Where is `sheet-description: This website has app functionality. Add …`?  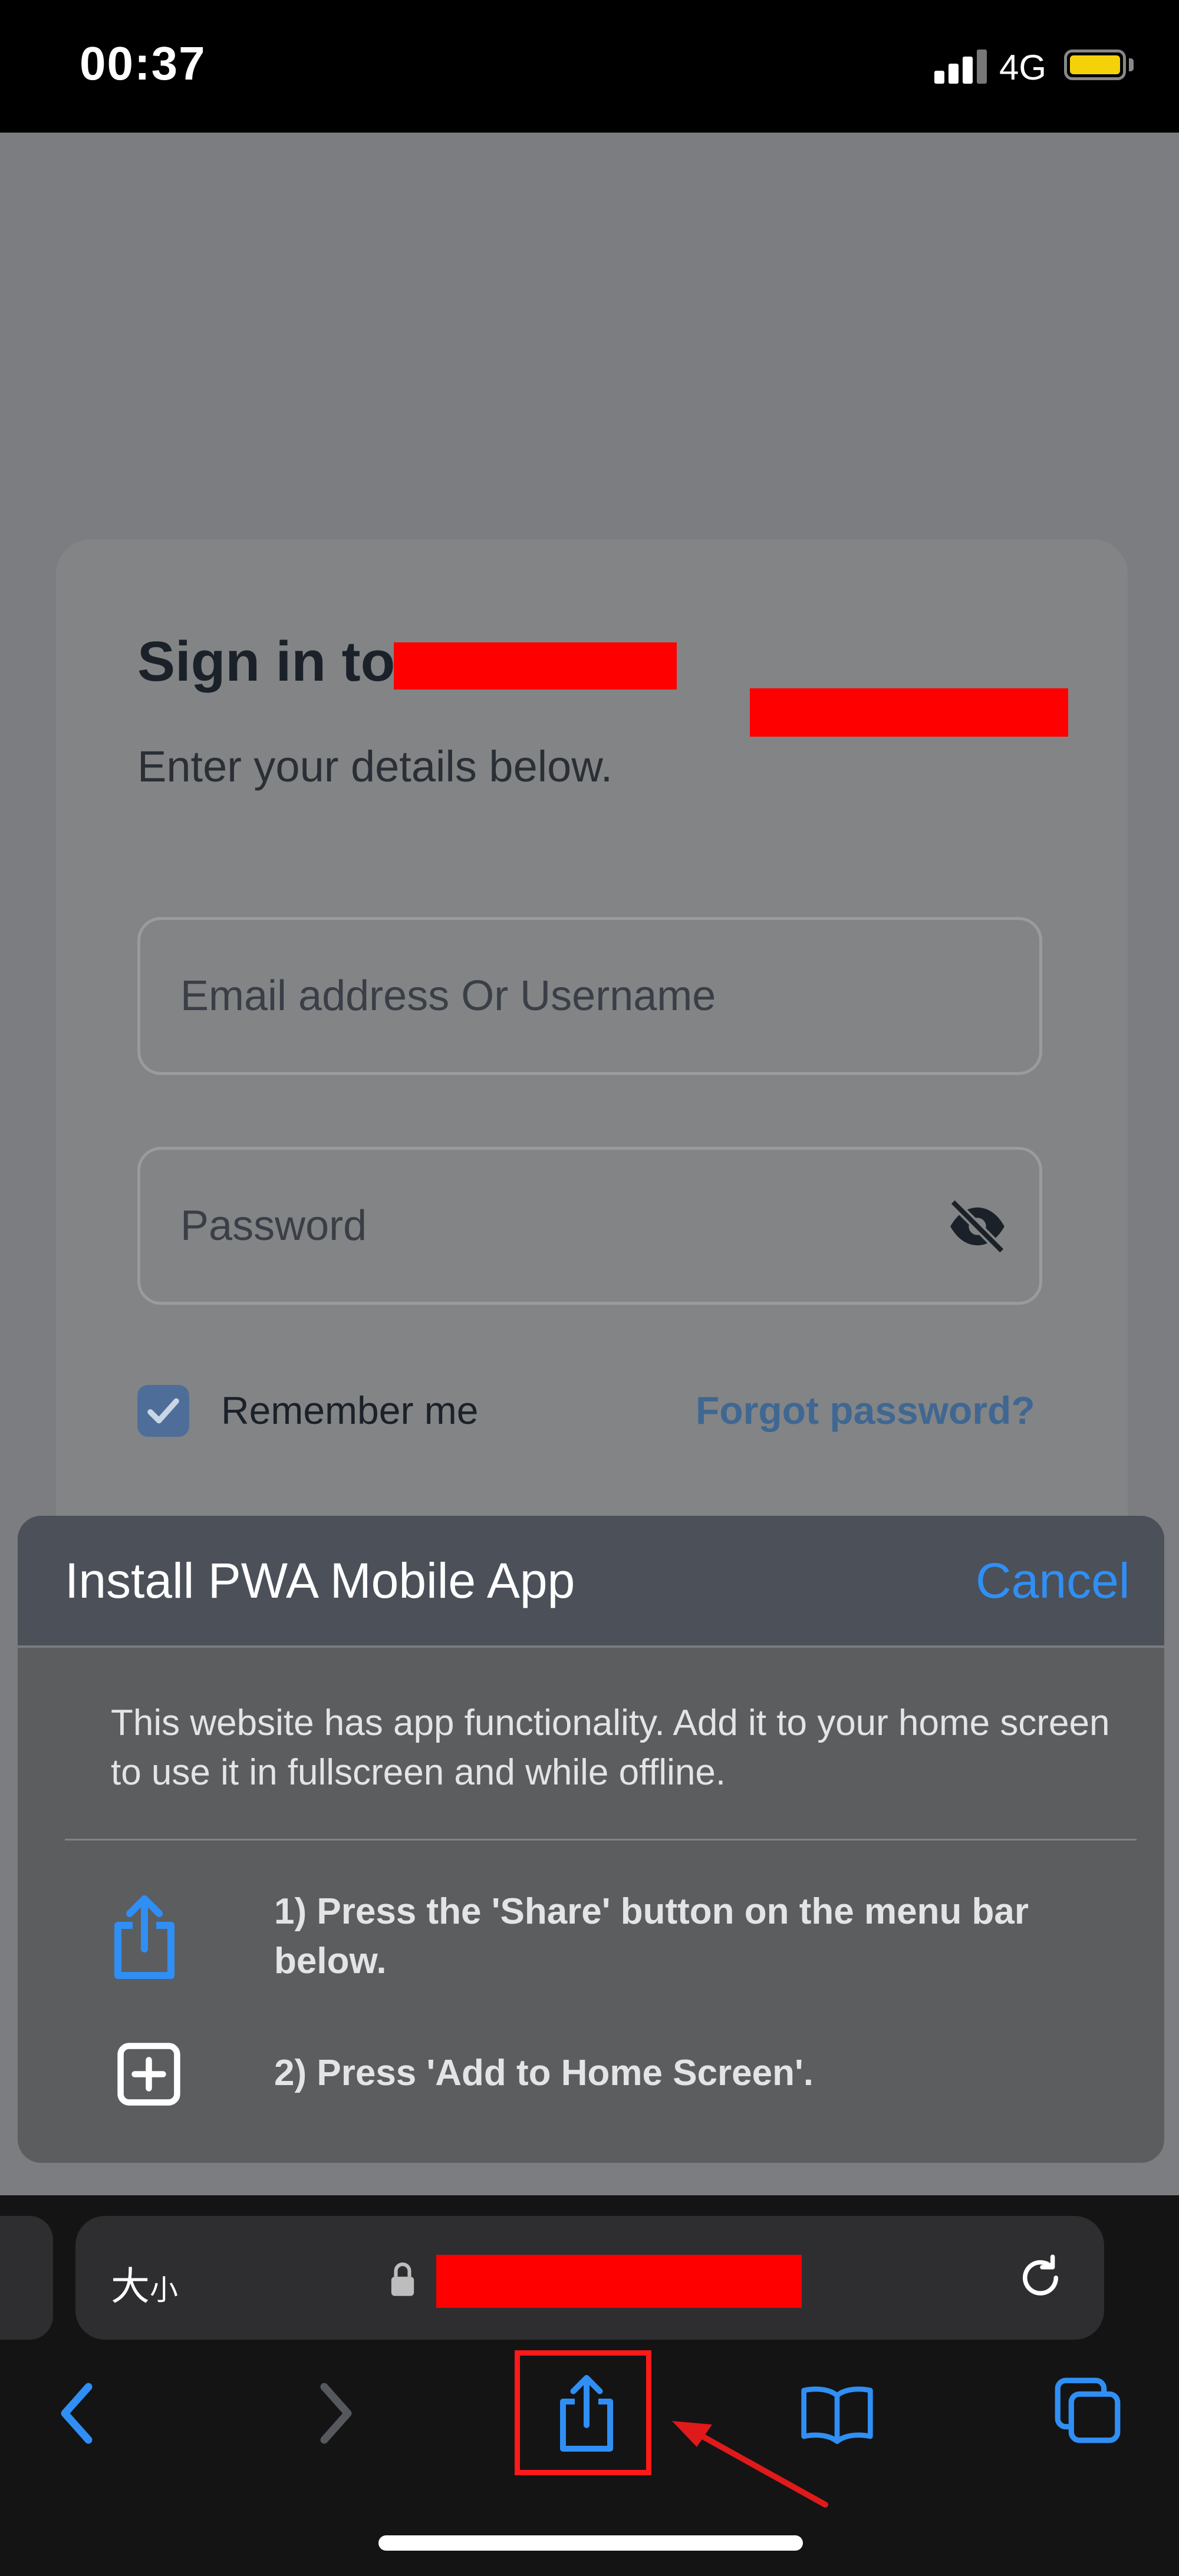
sheet-description: This website has app functionality. Add … is located at coordinates (610, 1748).